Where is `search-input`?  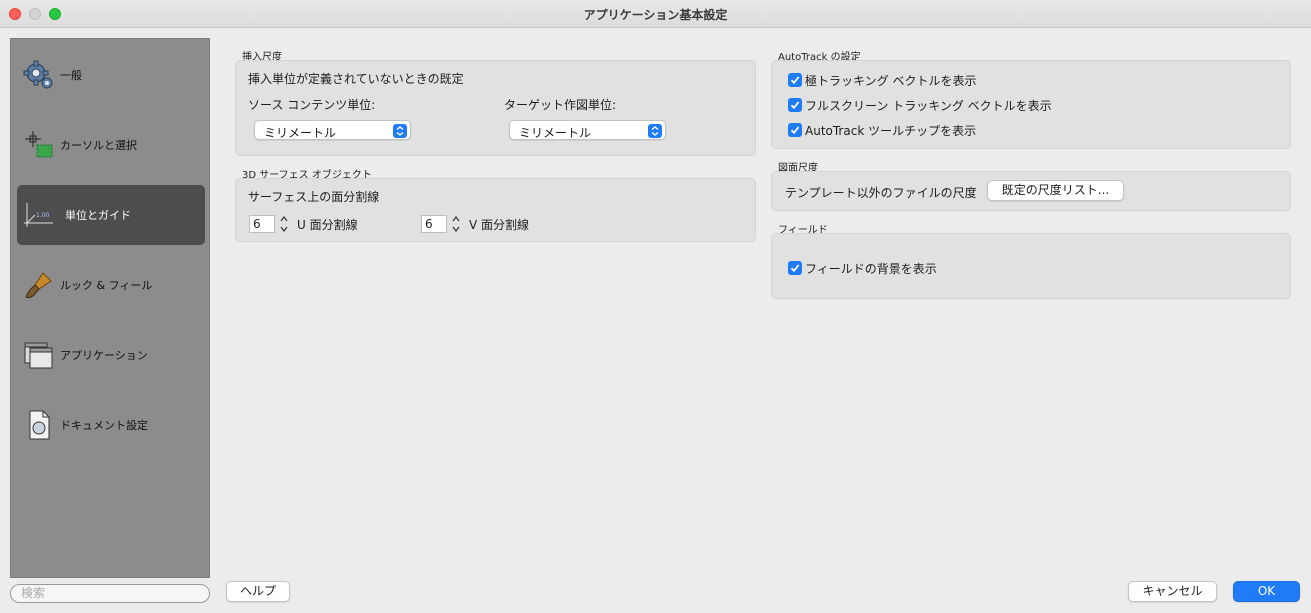 search-input is located at coordinates (110, 593).